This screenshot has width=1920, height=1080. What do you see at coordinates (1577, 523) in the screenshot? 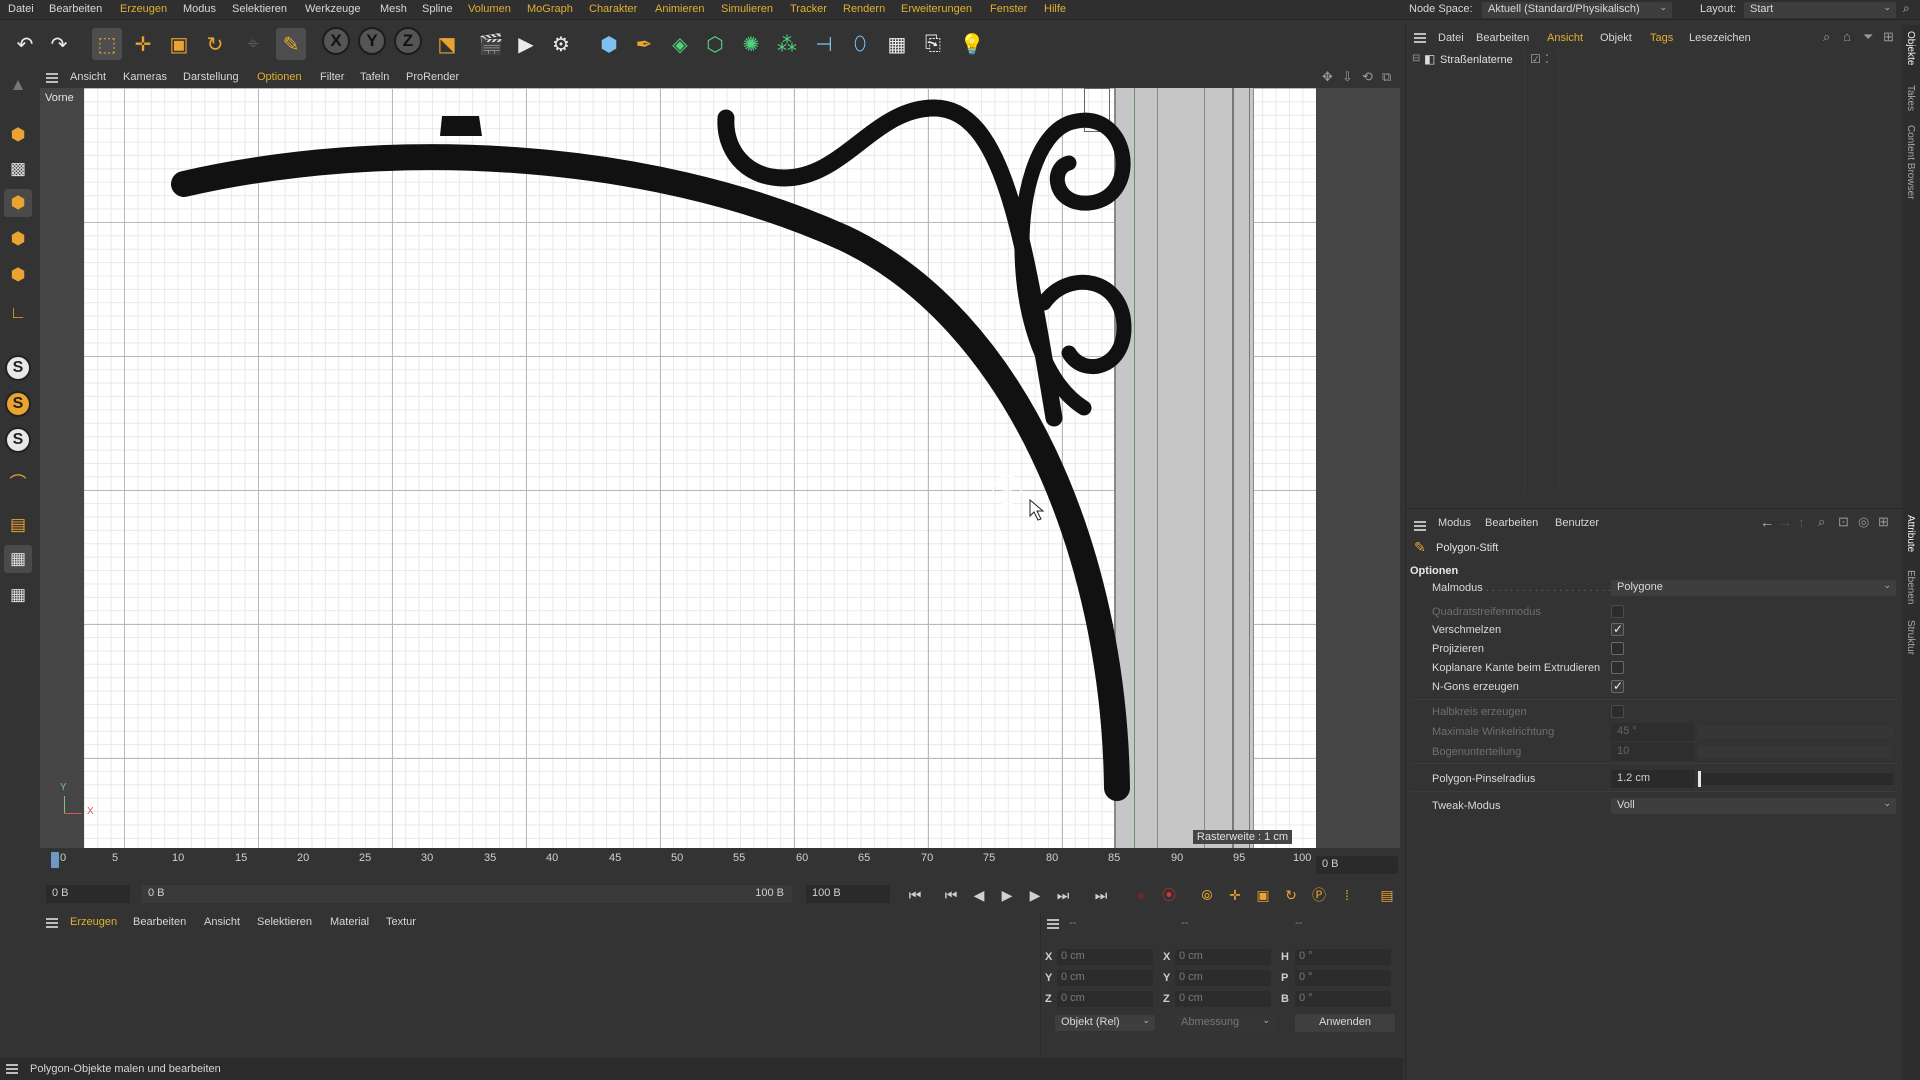
I see `attr-menu-benutzer: Benutzer` at bounding box center [1577, 523].